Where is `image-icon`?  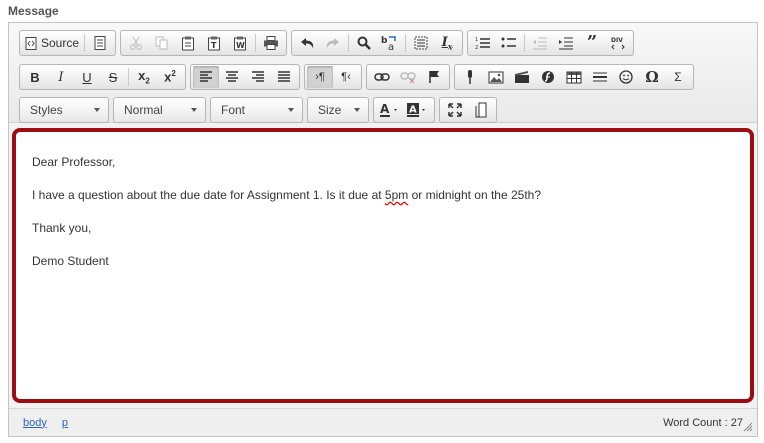 image-icon is located at coordinates (496, 77).